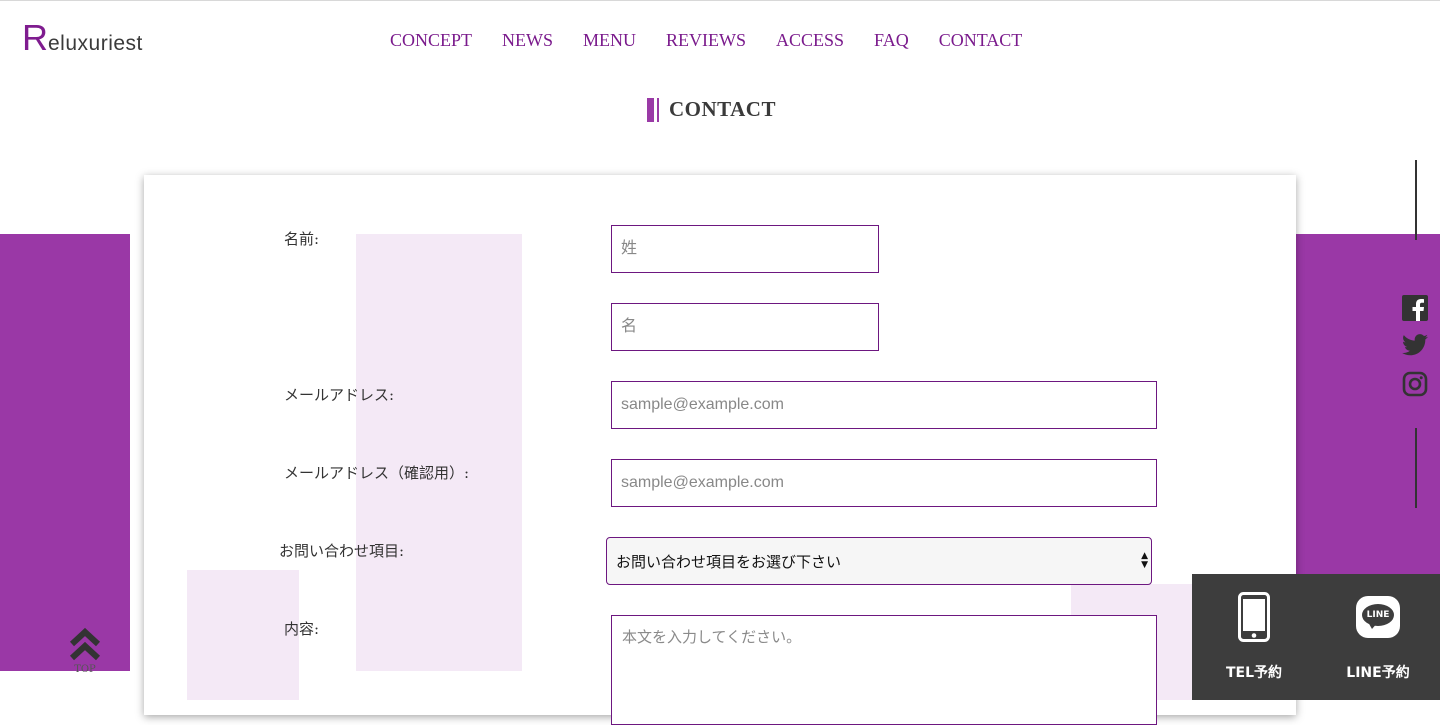 The width and height of the screenshot is (1440, 725). Describe the element at coordinates (1416, 200) in the screenshot. I see `social-divider-top` at that location.